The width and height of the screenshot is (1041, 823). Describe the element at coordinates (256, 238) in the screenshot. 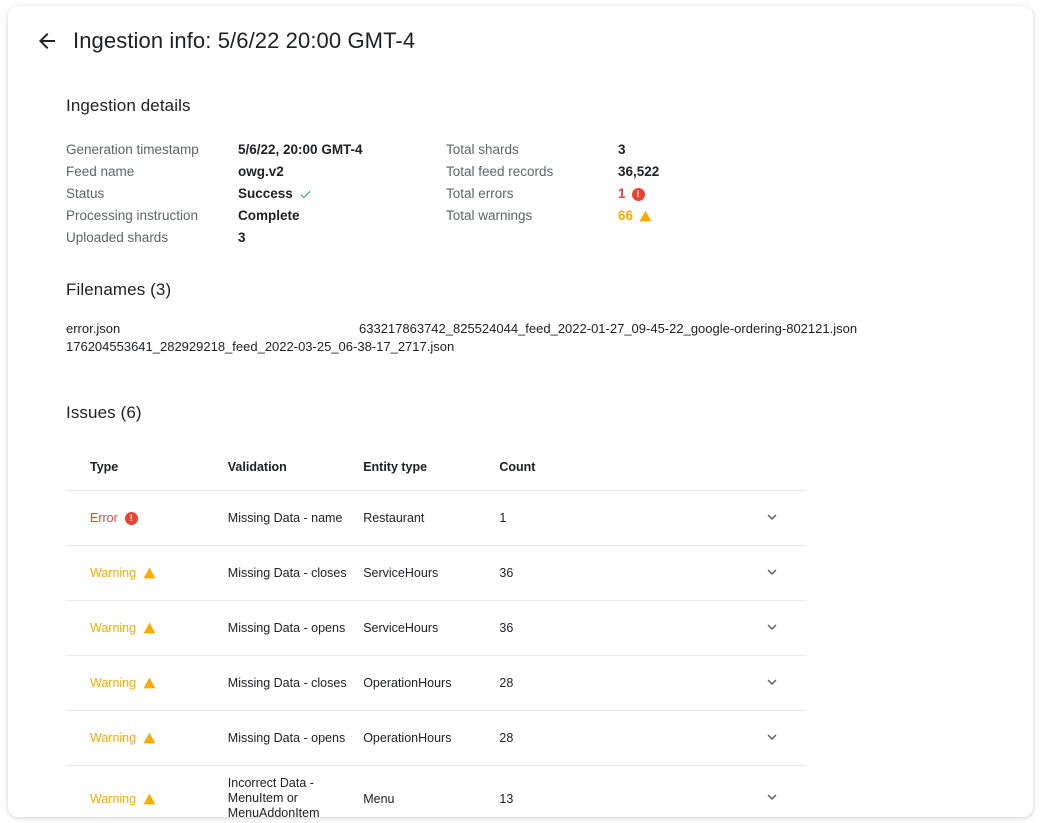

I see `detail-row-uploaded-shards: Uploaded shards 3` at that location.